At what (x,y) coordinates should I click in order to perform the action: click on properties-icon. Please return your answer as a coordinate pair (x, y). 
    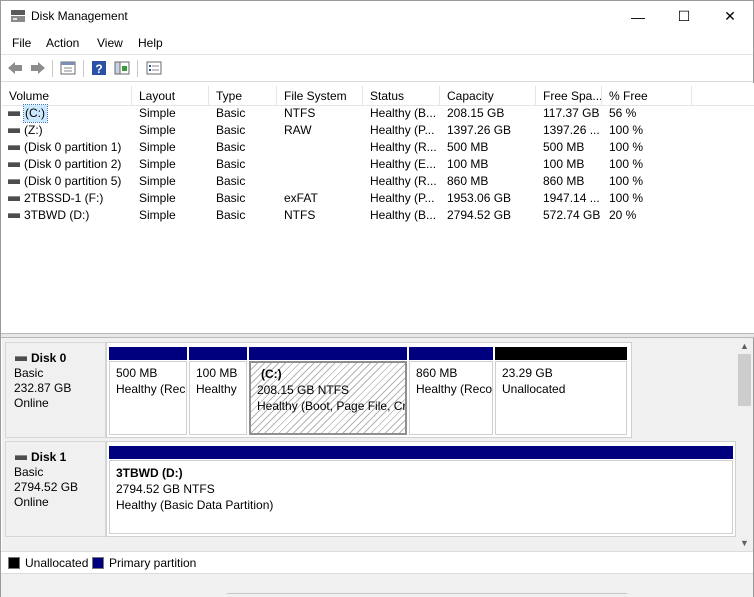
    Looking at the image, I should click on (68, 68).